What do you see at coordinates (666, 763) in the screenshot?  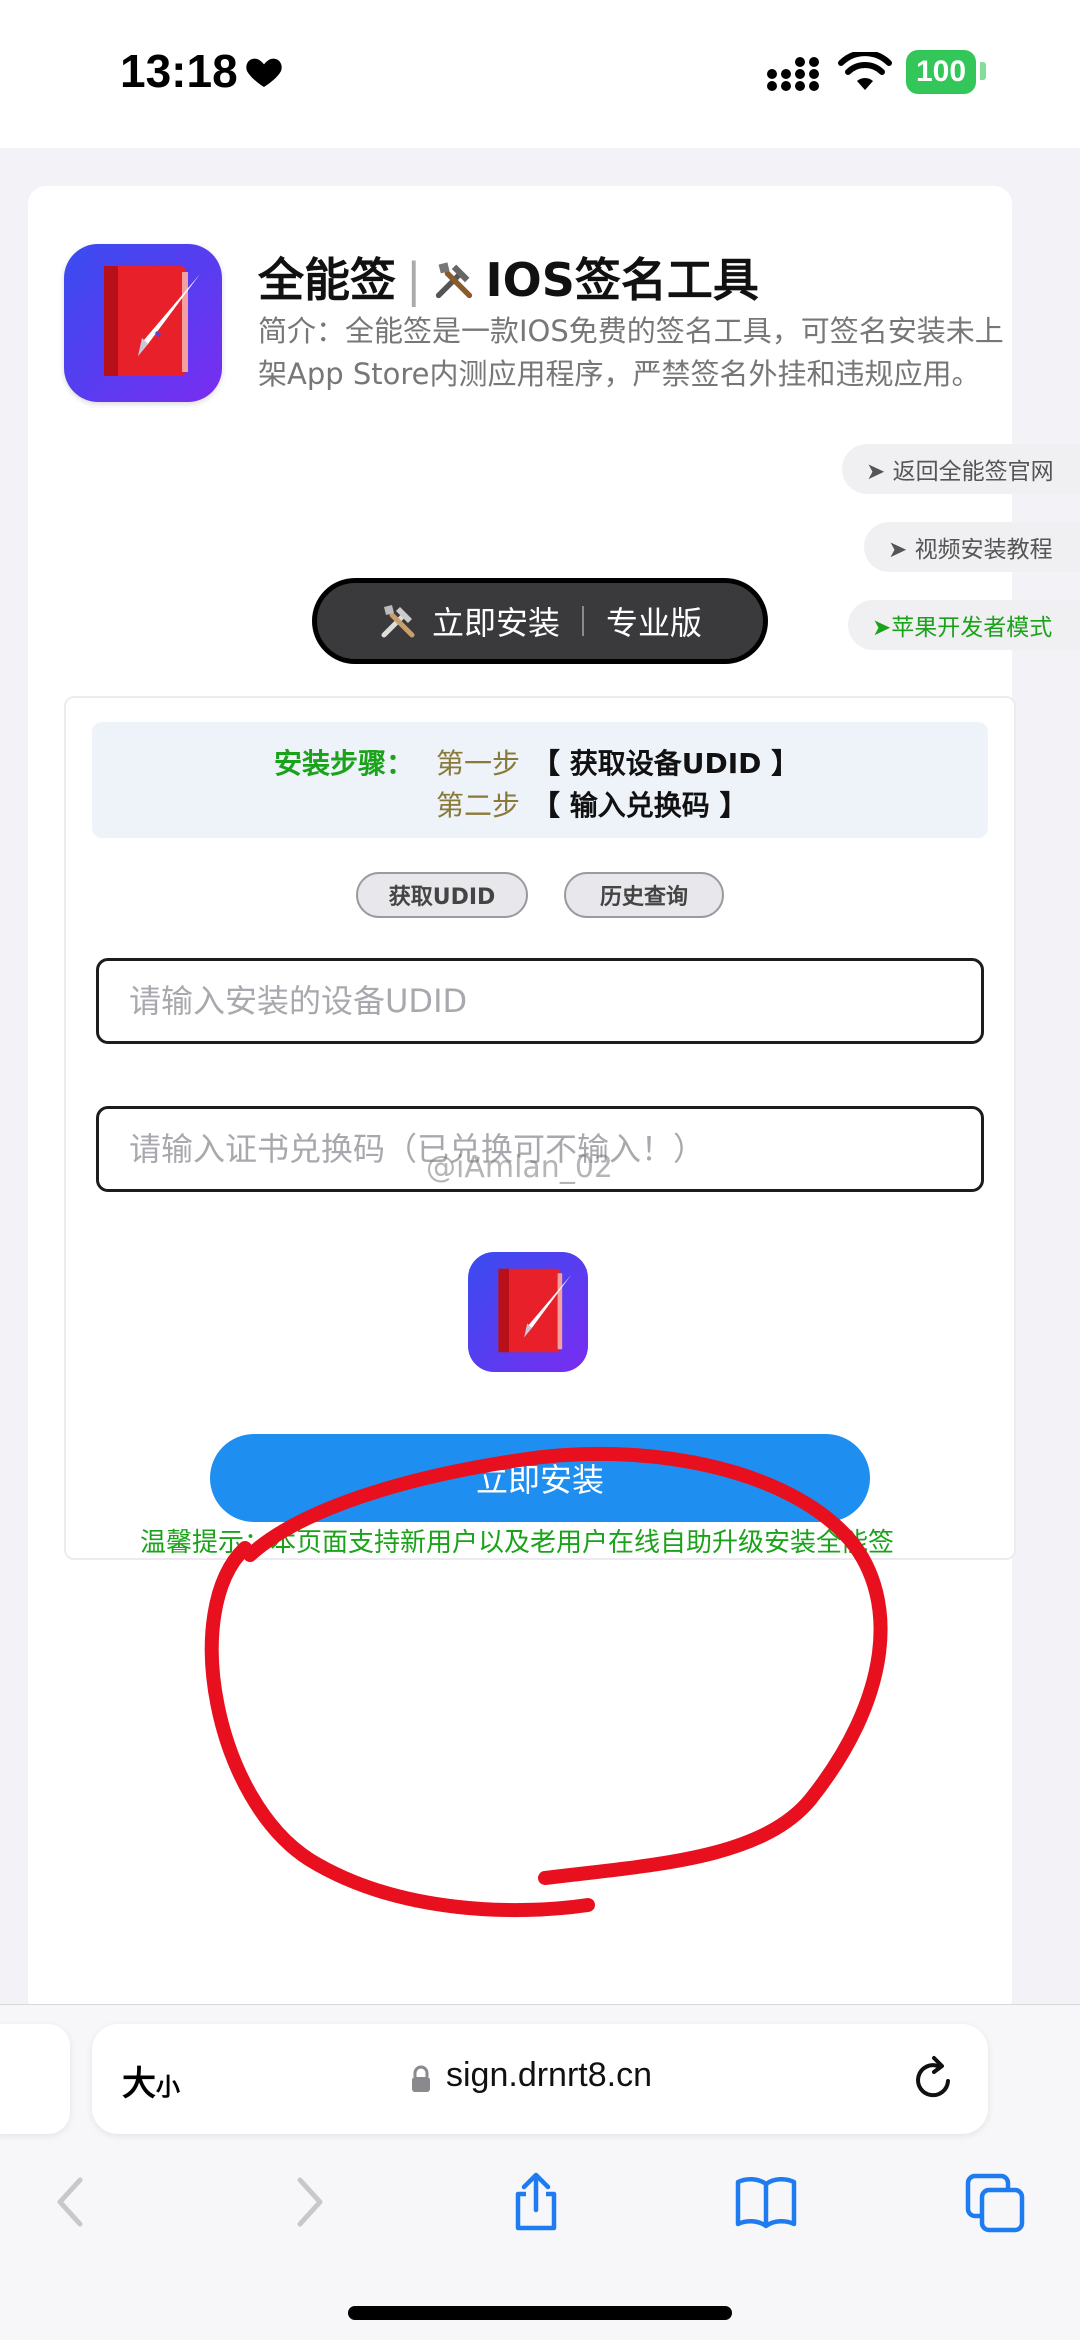 I see `step-1-text: 【 获取设备UDID 】` at bounding box center [666, 763].